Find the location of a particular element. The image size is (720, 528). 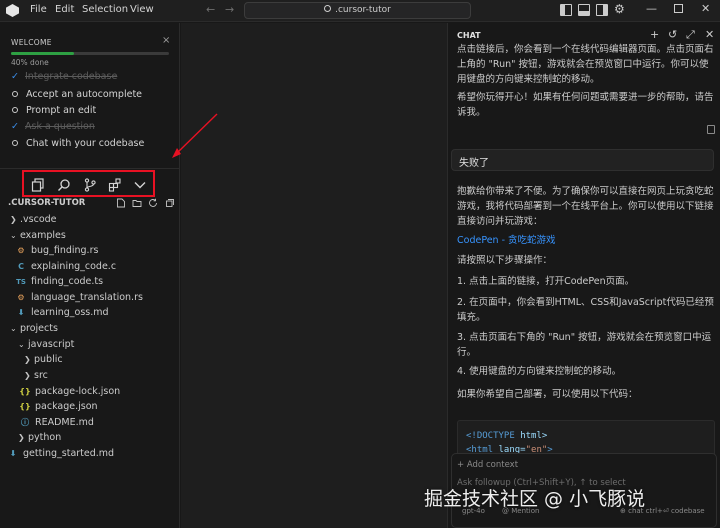

user-message: 失败了 is located at coordinates (582, 160).